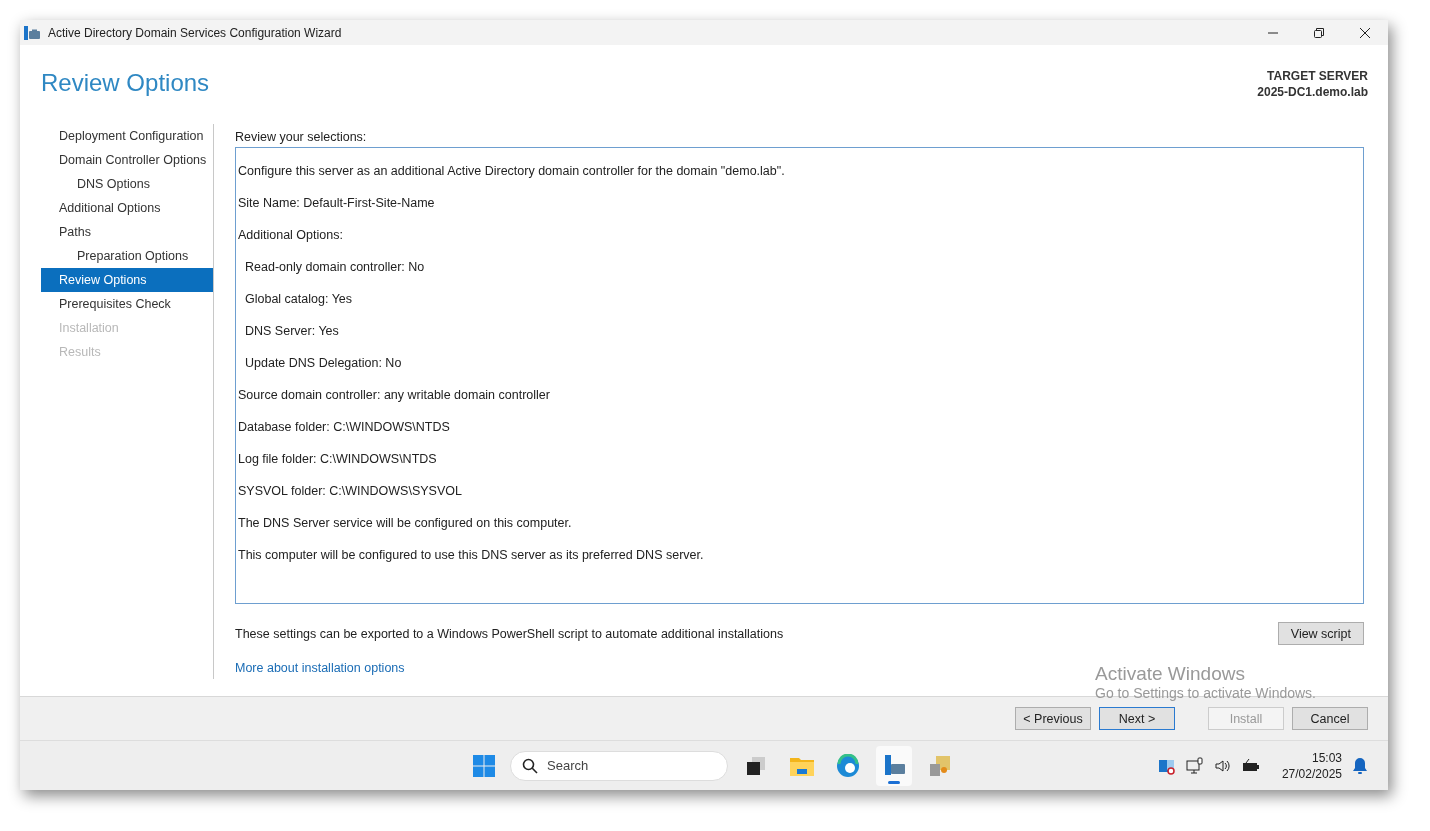 This screenshot has height=831, width=1430. What do you see at coordinates (344, 427) in the screenshot?
I see `review-line: Database folder: C:\WINDOWS\NTDS` at bounding box center [344, 427].